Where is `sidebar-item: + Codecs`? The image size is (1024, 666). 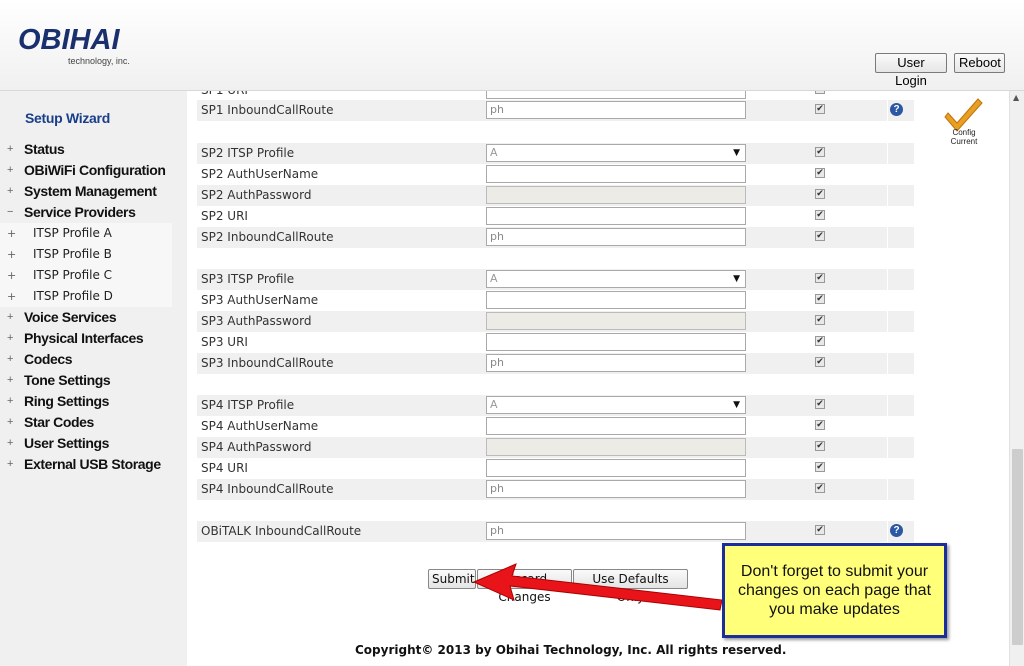
sidebar-item: + Codecs is located at coordinates (86, 359).